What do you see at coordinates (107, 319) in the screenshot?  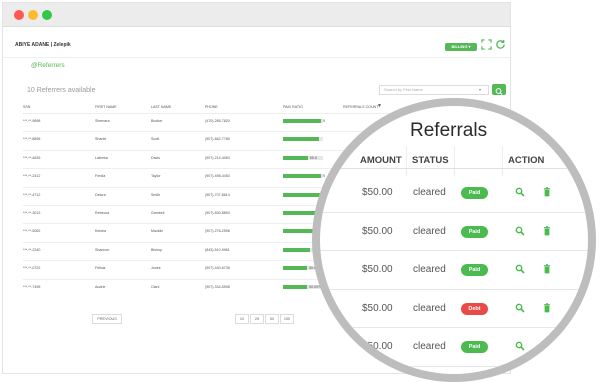 I see `previous-page-button: PREVIOUS` at bounding box center [107, 319].